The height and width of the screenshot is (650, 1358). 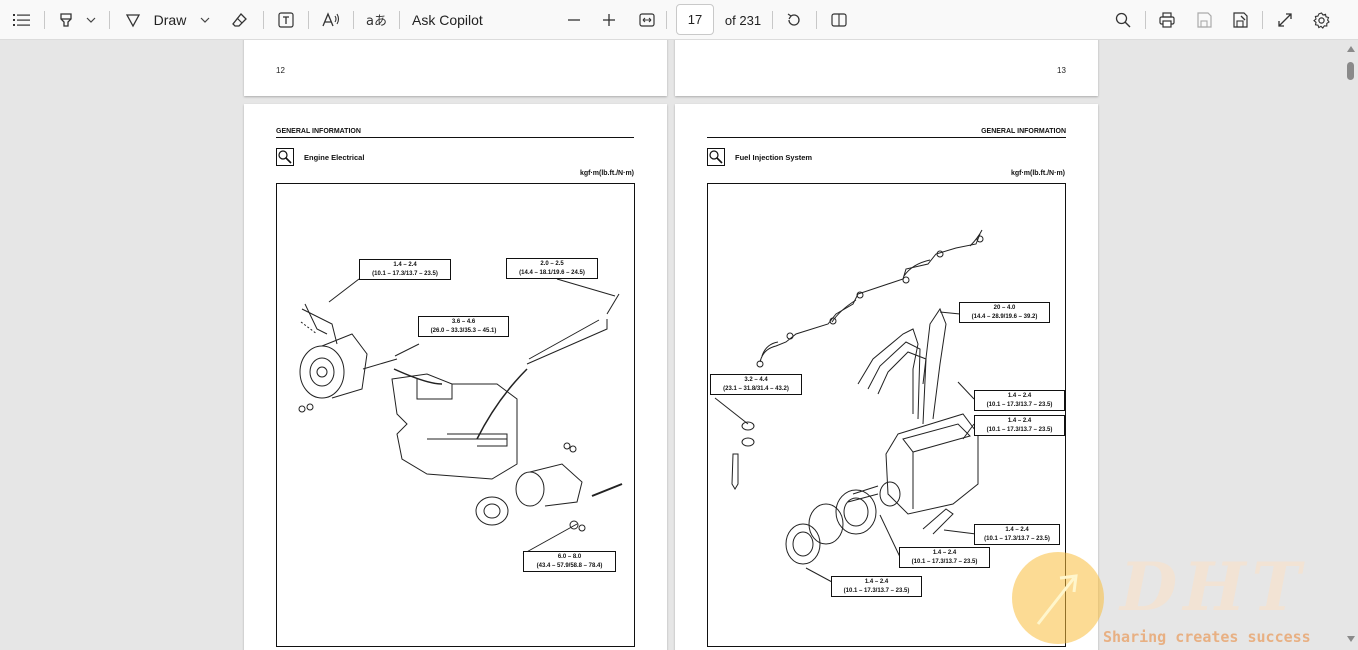 What do you see at coordinates (447, 20) in the screenshot?
I see `ask-copilot-label: Ask Copilot` at bounding box center [447, 20].